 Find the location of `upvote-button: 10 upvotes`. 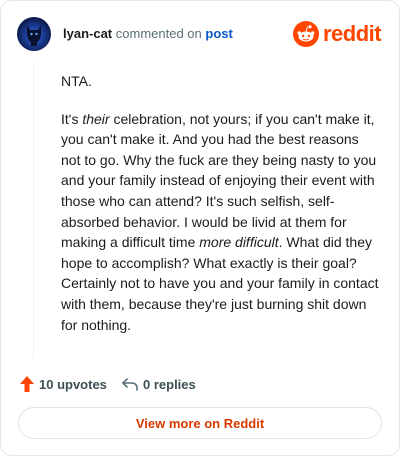

upvote-button: 10 upvotes is located at coordinates (63, 384).